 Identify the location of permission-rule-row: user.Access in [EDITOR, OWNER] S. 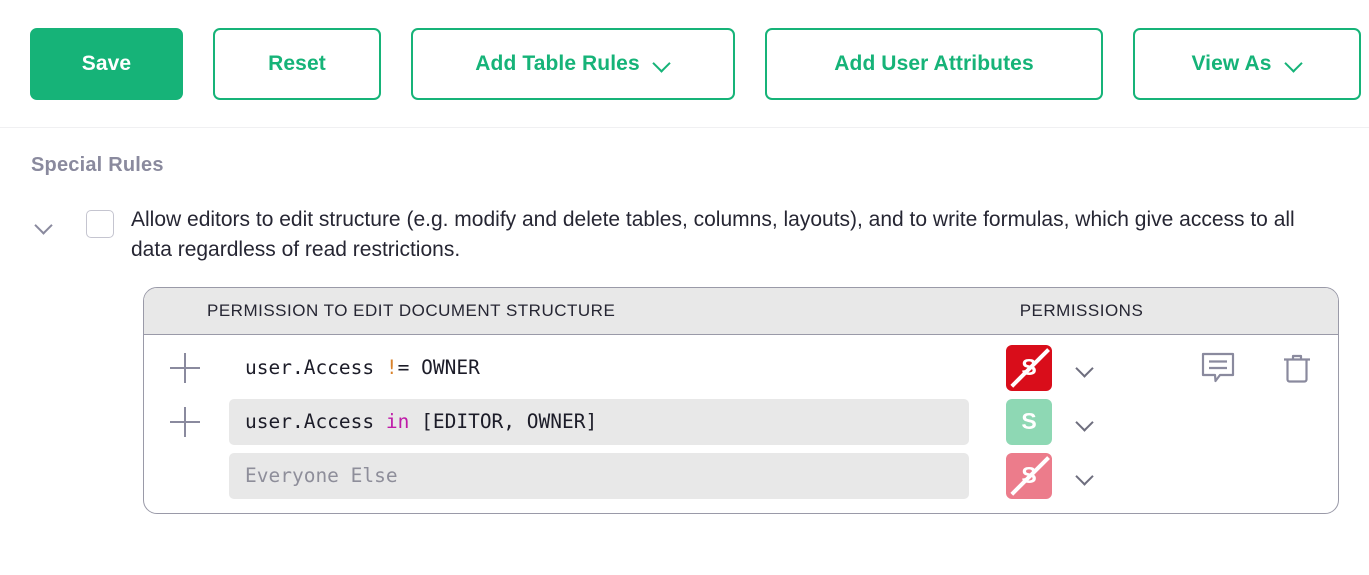
(741, 422).